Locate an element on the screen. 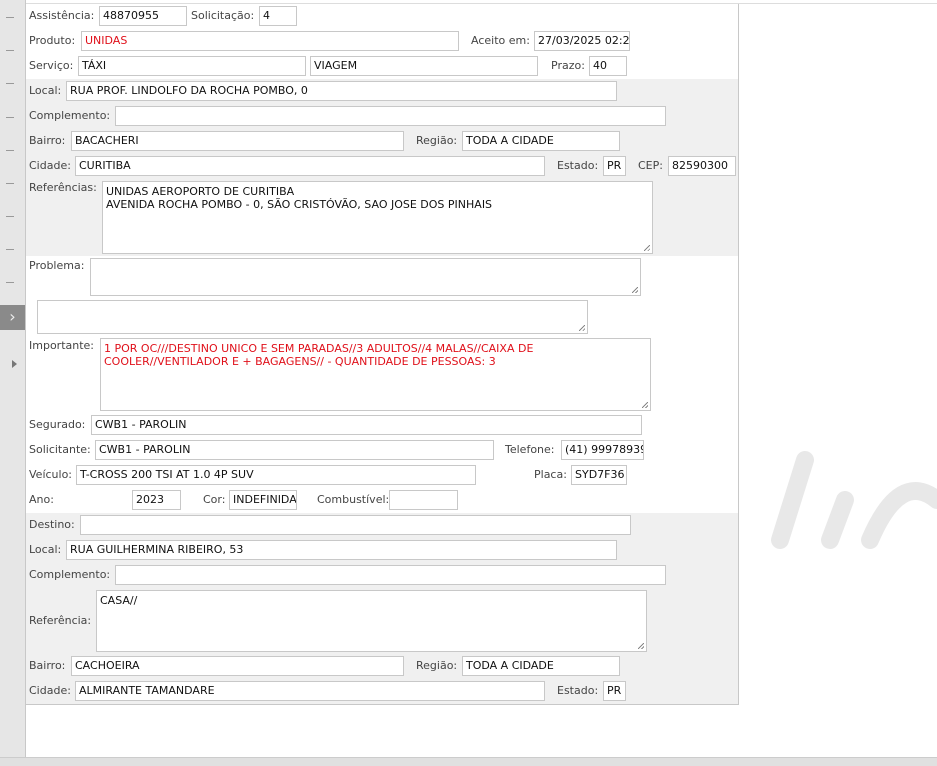 The height and width of the screenshot is (766, 937). cep-label: CEP: is located at coordinates (650, 165).